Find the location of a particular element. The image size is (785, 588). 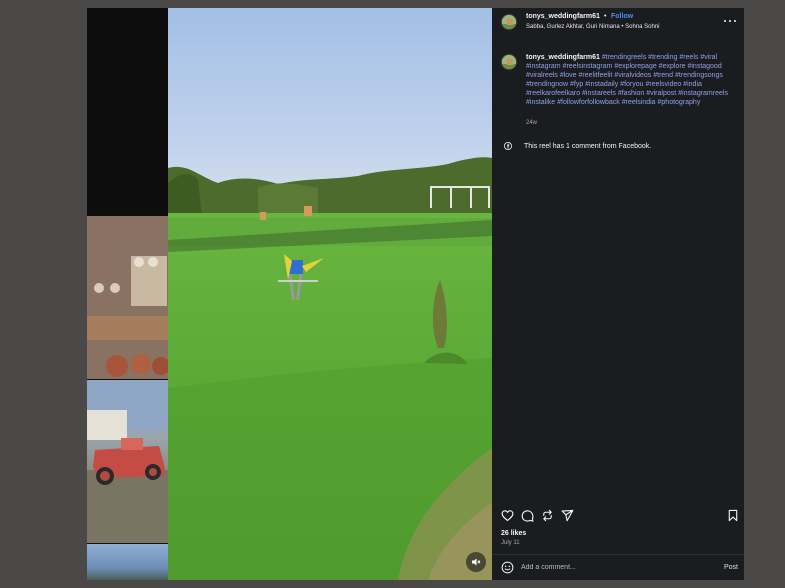

facebook-note-text: This reel has 1 comment from Facebook. is located at coordinates (588, 146).